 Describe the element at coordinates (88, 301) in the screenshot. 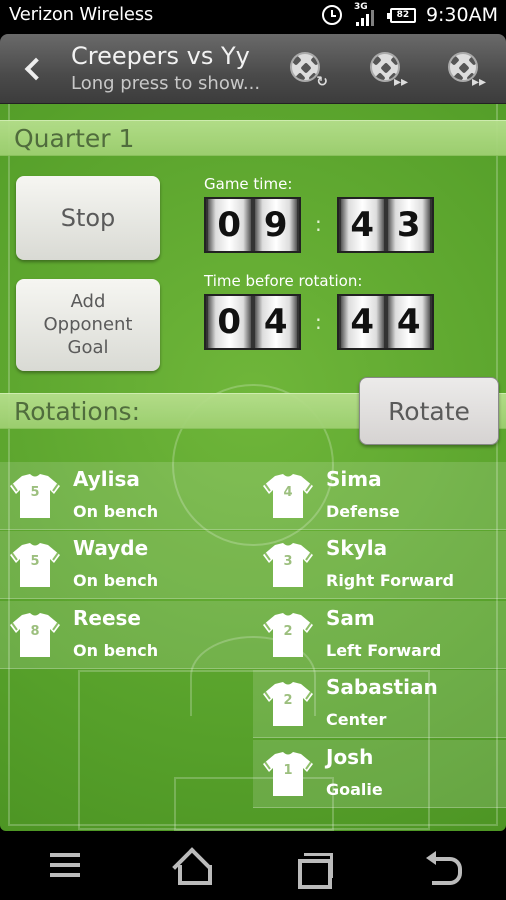

I see `button-label-line: Add` at that location.